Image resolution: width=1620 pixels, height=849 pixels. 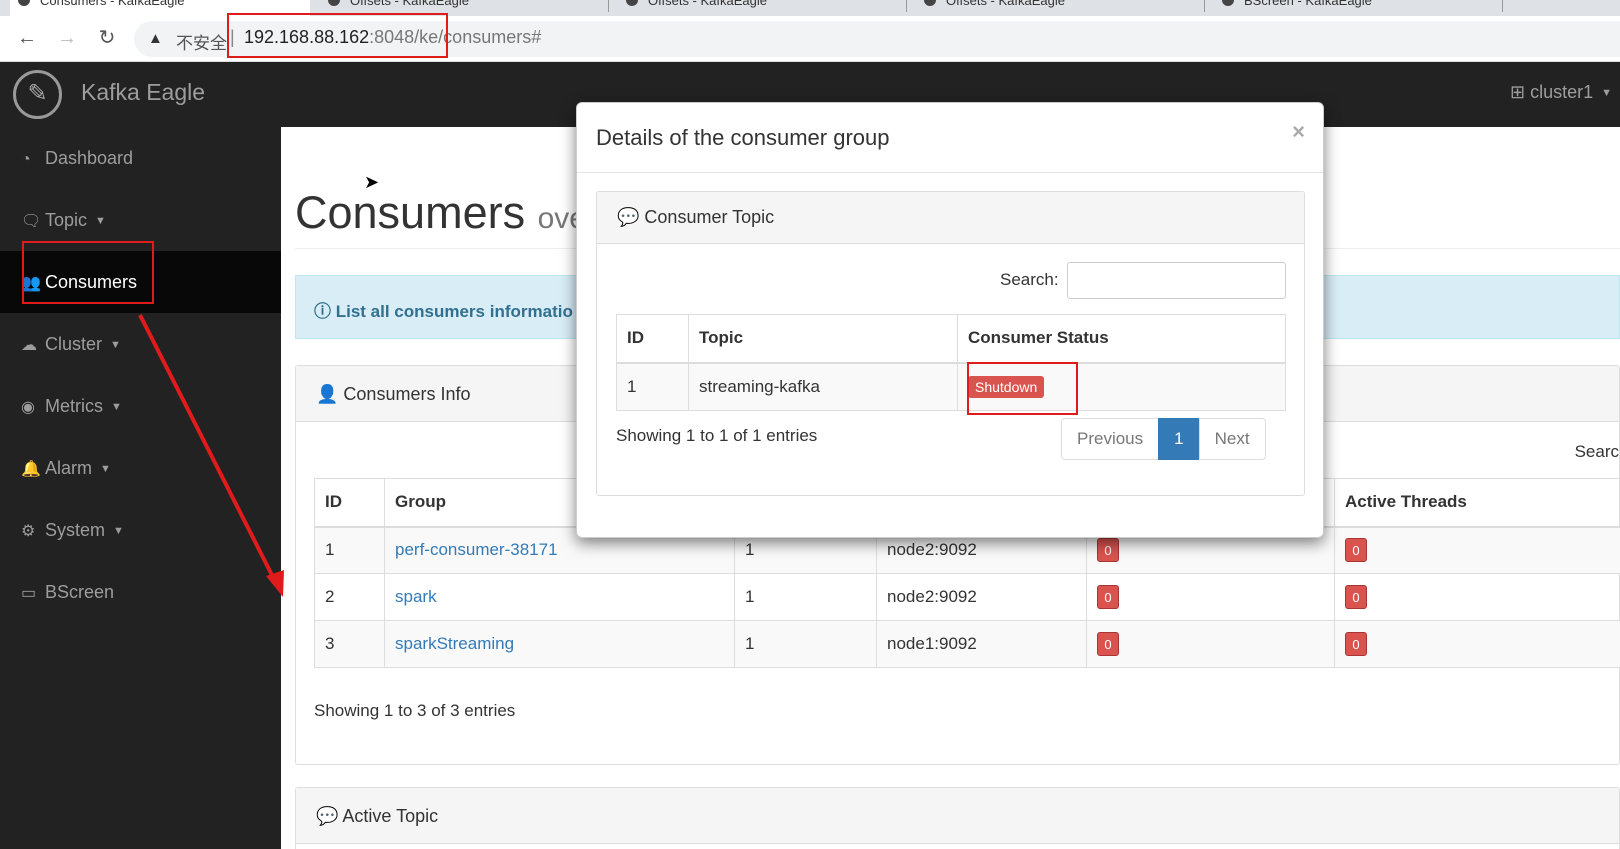 I want to click on annotation-arrow, so click(x=211, y=455).